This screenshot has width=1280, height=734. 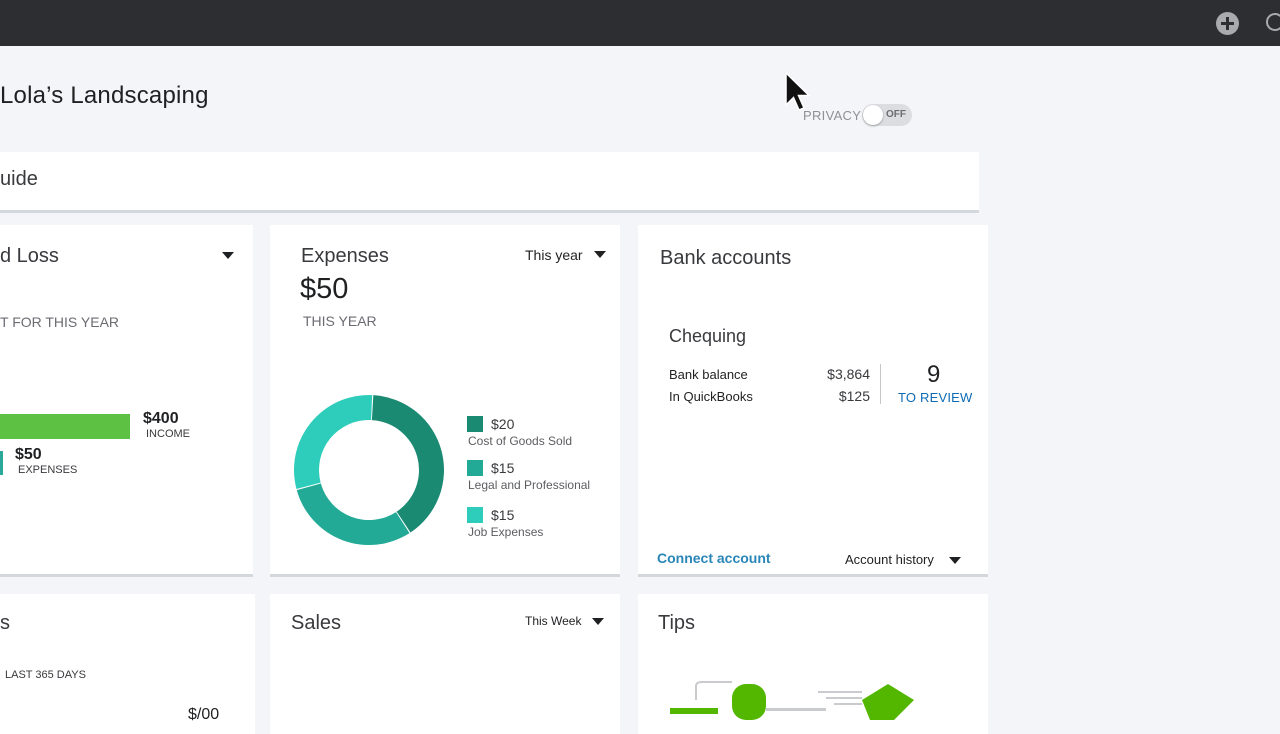 What do you see at coordinates (520, 441) in the screenshot?
I see `legend-name-cogs: Cost of Goods Sold` at bounding box center [520, 441].